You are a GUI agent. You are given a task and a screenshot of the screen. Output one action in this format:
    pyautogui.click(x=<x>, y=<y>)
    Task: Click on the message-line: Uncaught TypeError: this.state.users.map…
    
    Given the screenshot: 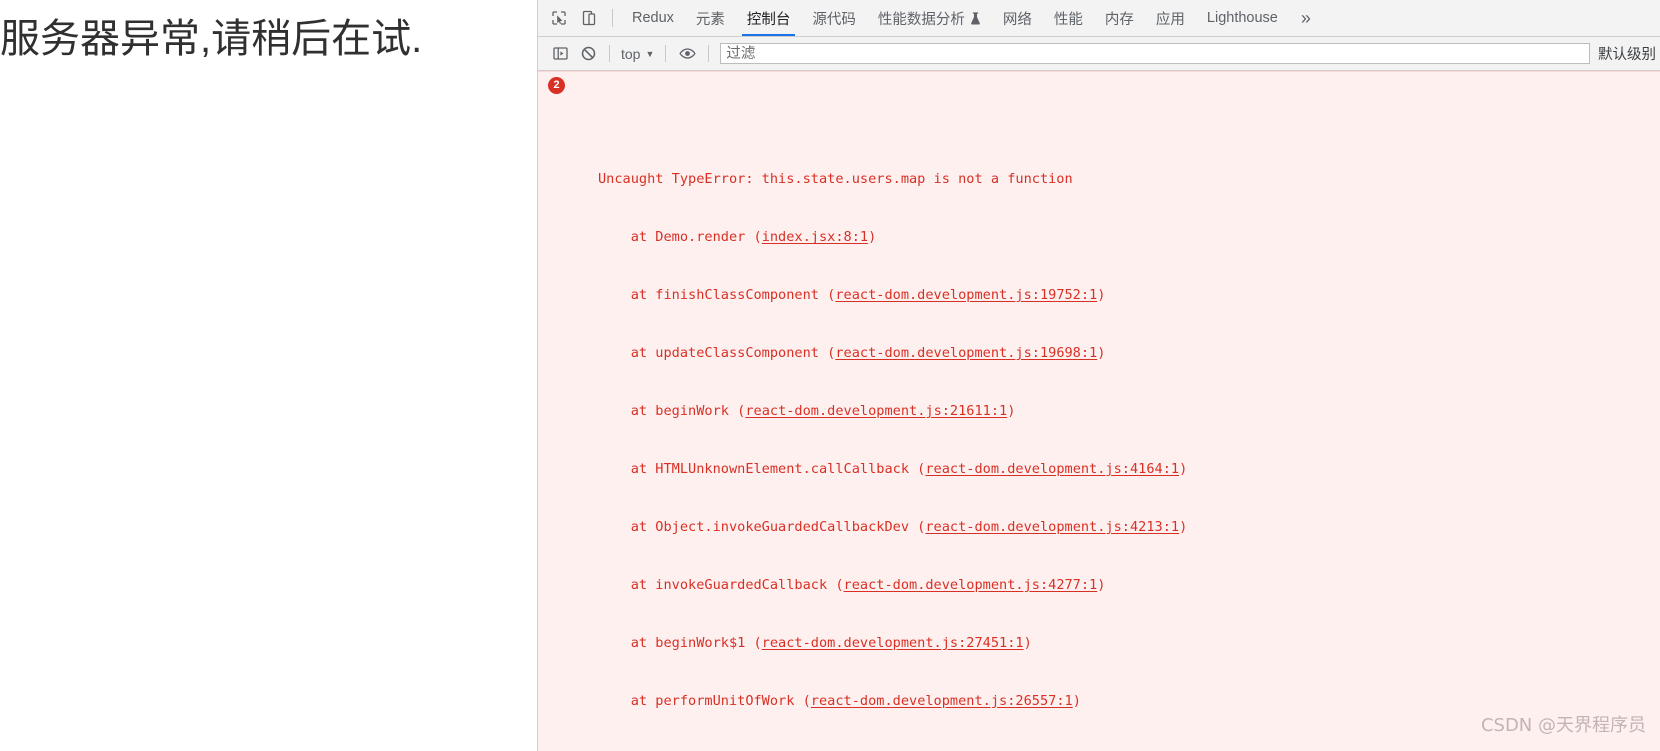 What is the action you would take?
    pyautogui.click(x=1129, y=179)
    